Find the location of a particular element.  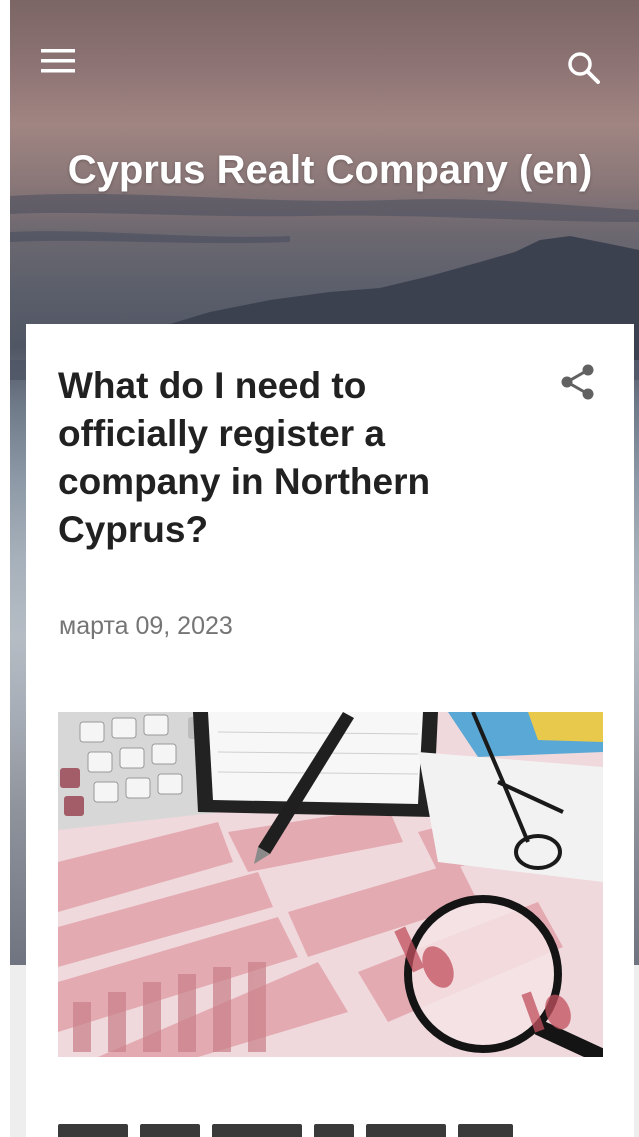

site-title: Cyprus Realt Company (en) is located at coordinates (330, 170).